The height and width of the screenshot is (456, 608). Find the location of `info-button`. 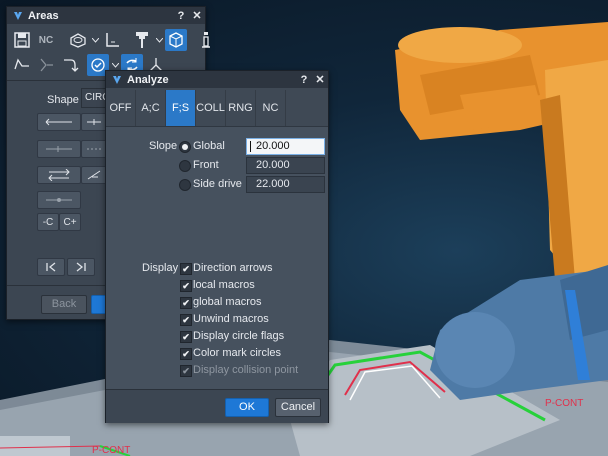

info-button is located at coordinates (206, 40).